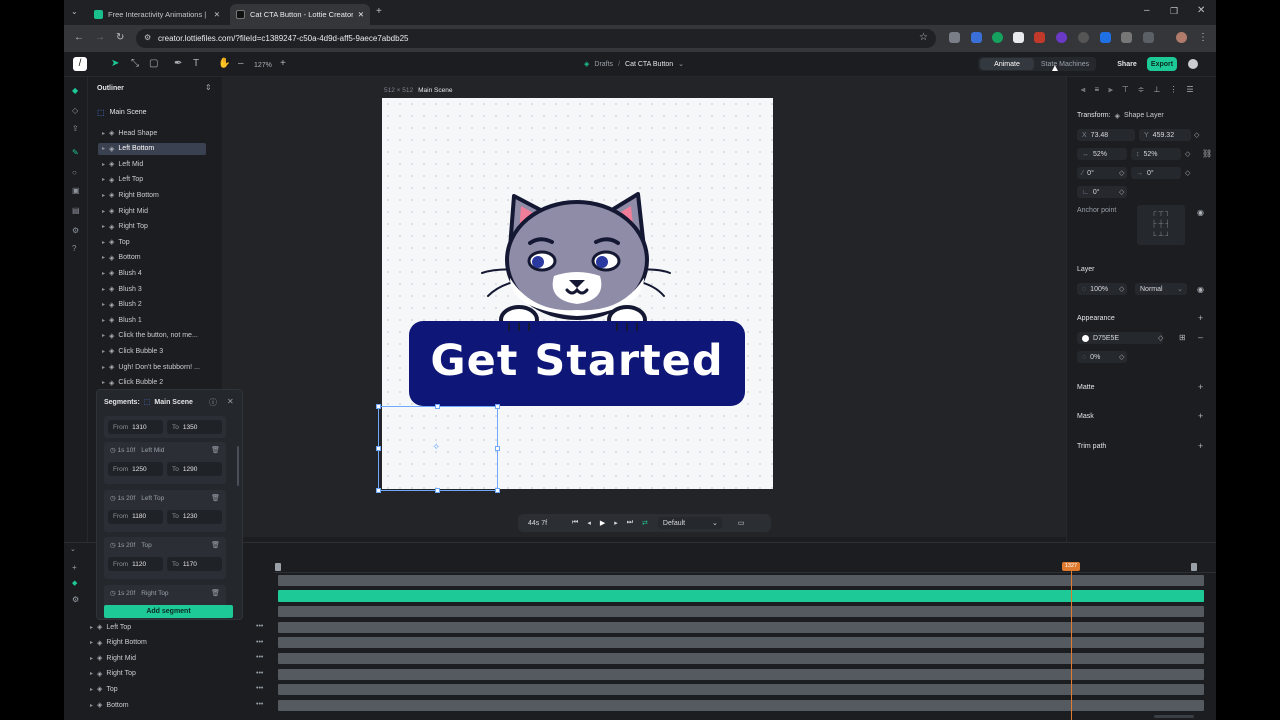  Describe the element at coordinates (997, 37) in the screenshot. I see `grammarly-extension-icon` at that location.